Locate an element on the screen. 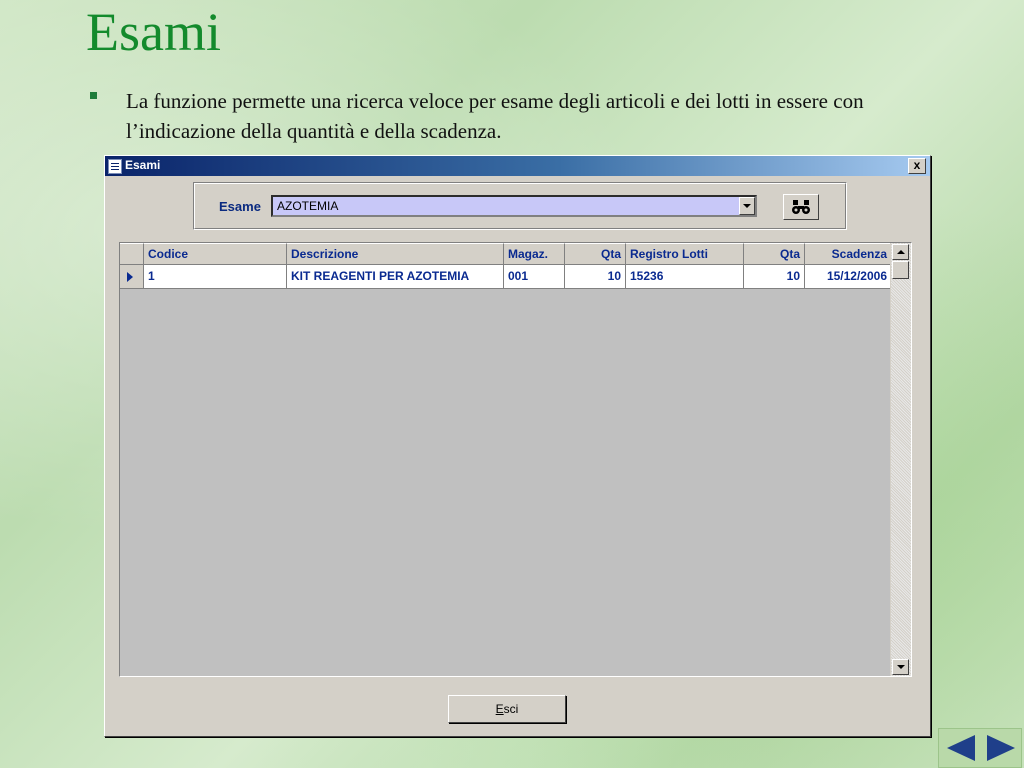 Image resolution: width=1024 pixels, height=768 pixels. window-title: Esami is located at coordinates (143, 165).